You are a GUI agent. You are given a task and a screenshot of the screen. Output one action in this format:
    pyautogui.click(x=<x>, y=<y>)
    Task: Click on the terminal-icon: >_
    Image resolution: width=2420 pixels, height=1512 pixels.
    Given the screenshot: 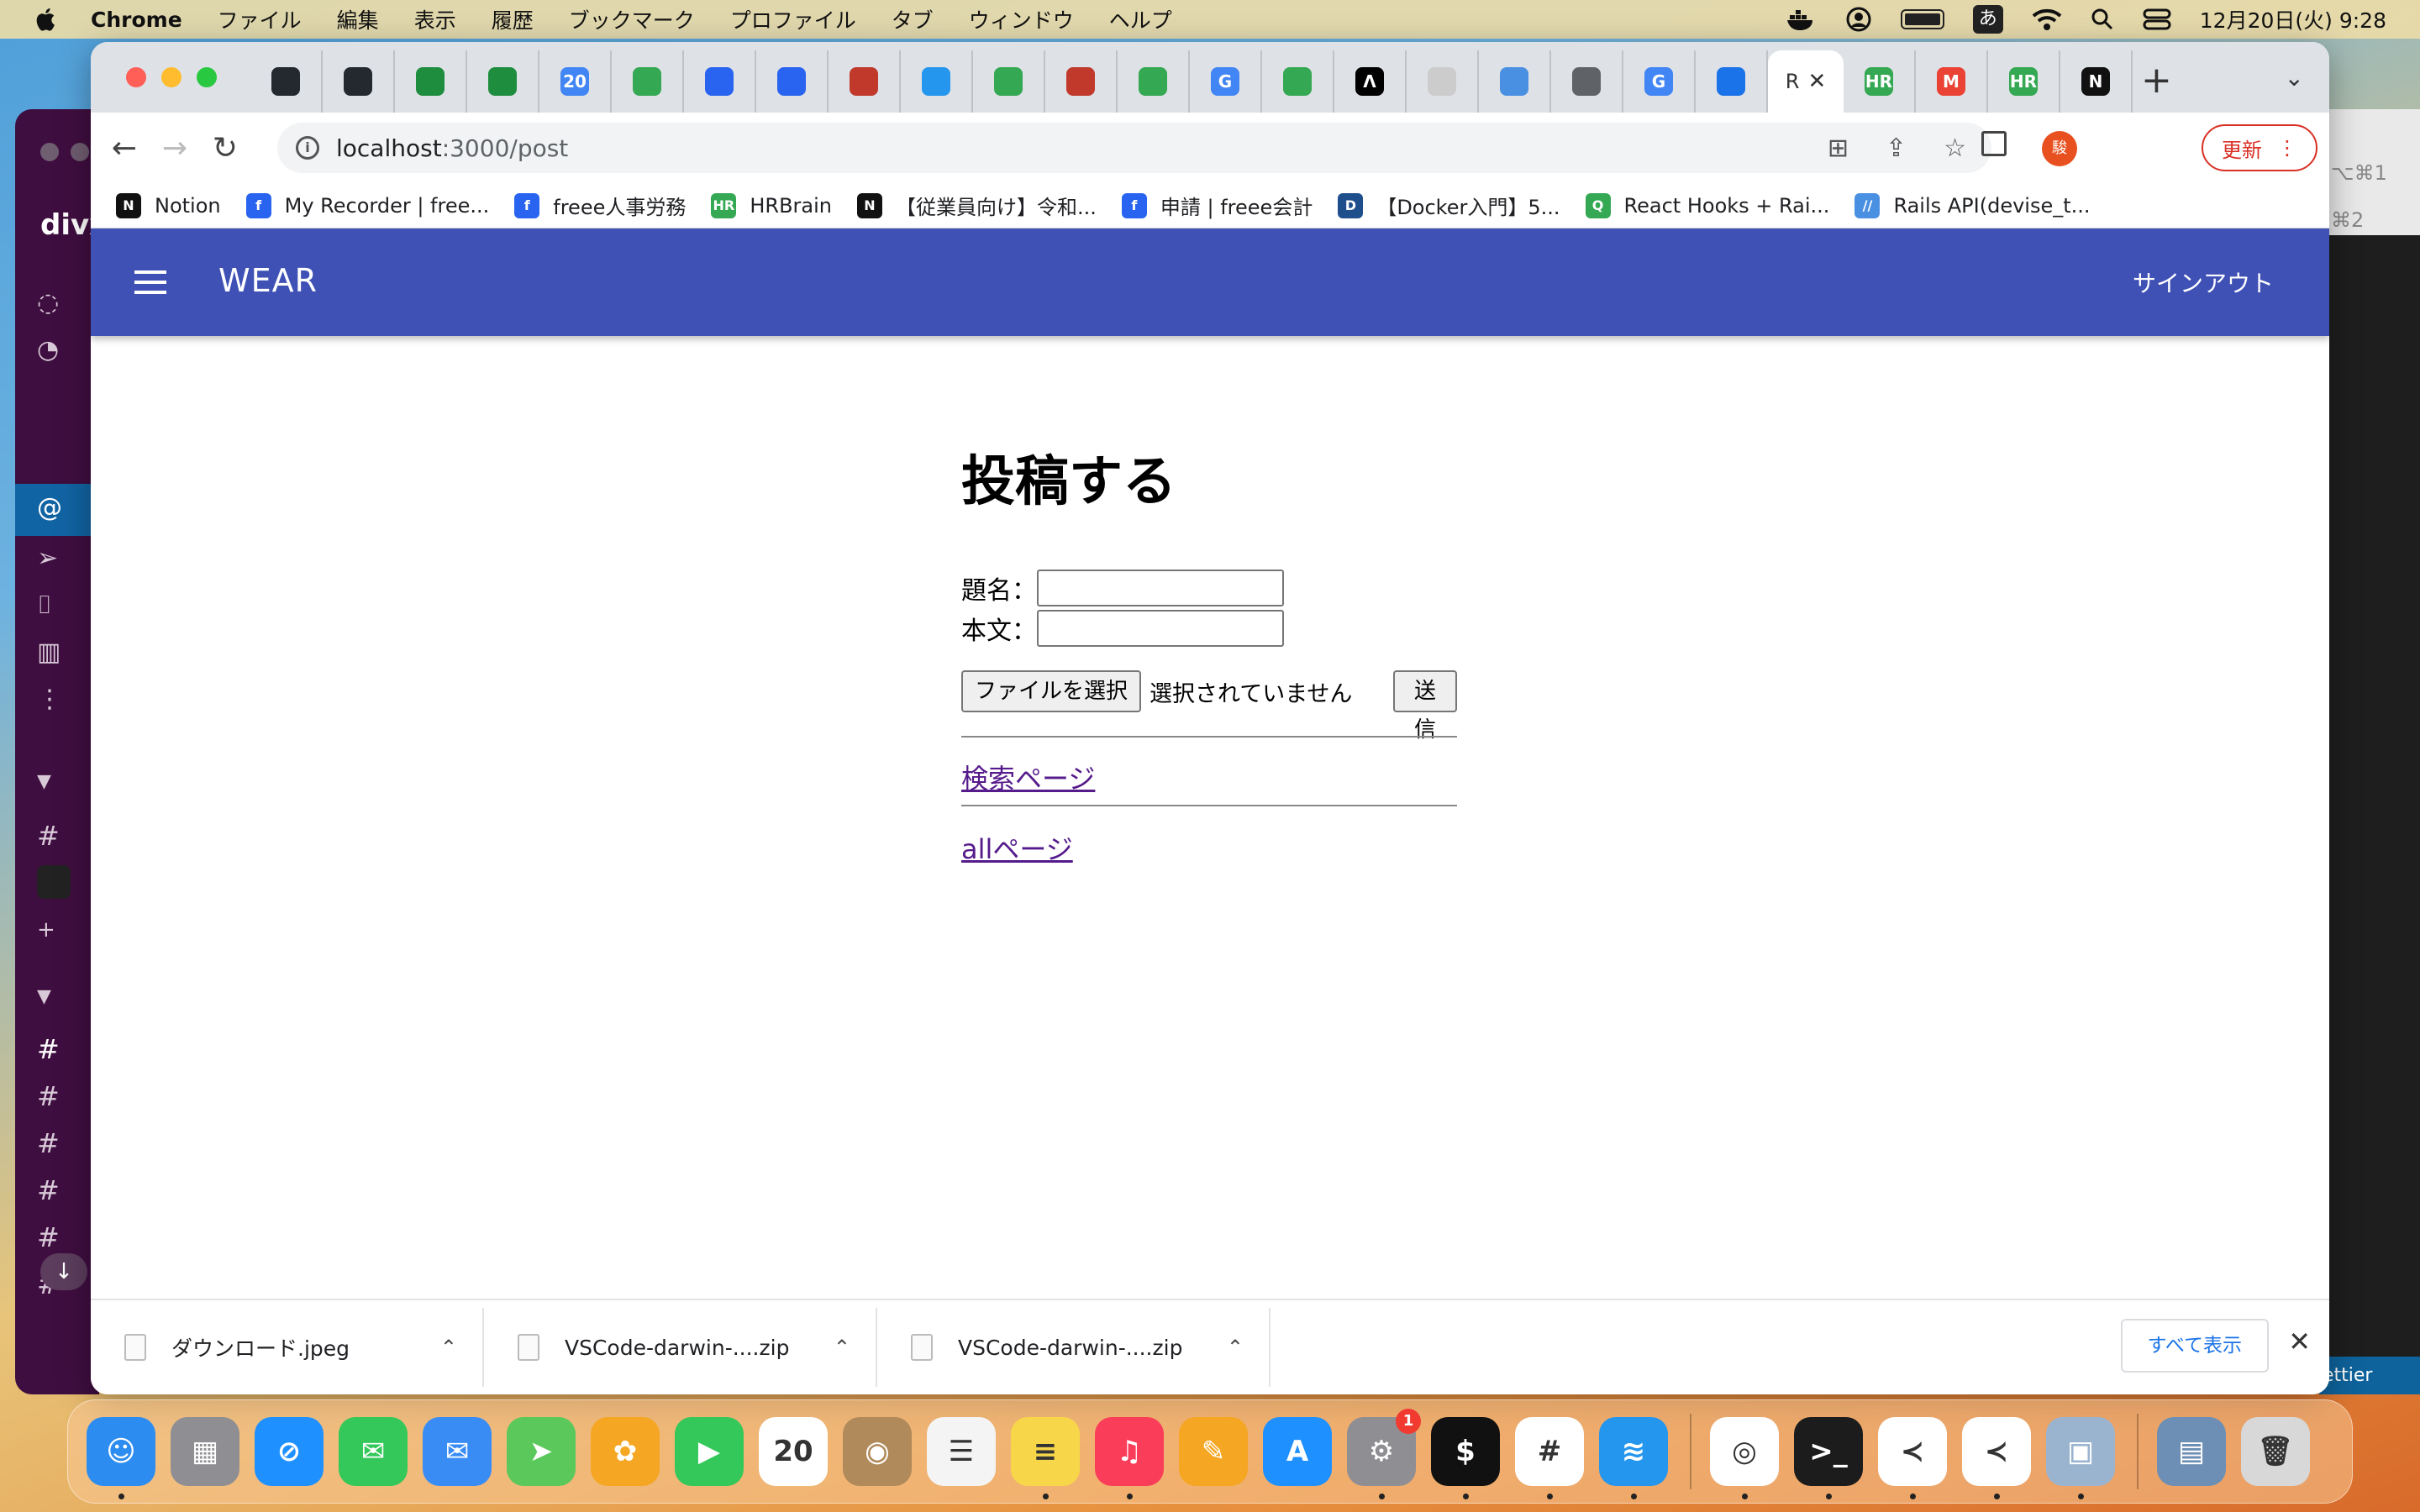 What is the action you would take?
    pyautogui.click(x=1828, y=1458)
    